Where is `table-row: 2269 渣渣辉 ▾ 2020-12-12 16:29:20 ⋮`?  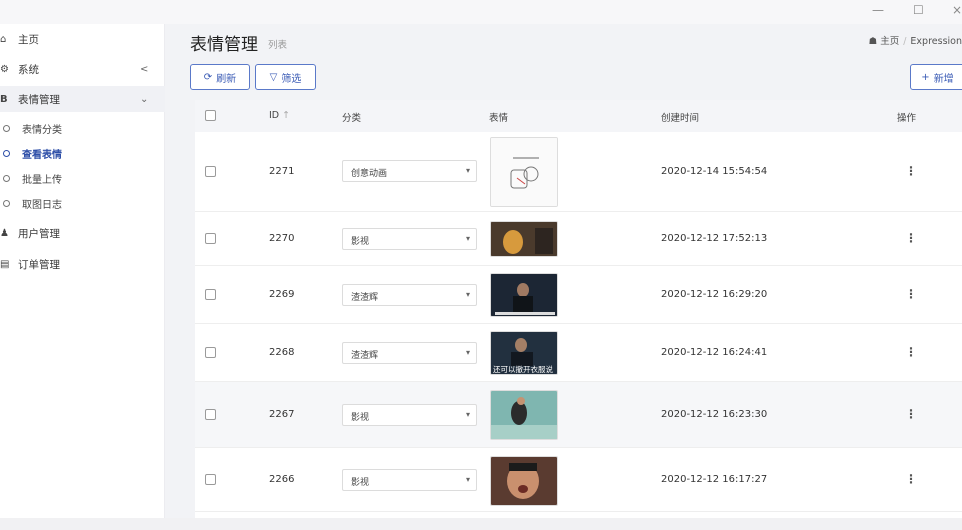 table-row: 2269 渣渣辉 ▾ 2020-12-12 16:29:20 ⋮ is located at coordinates (578, 295).